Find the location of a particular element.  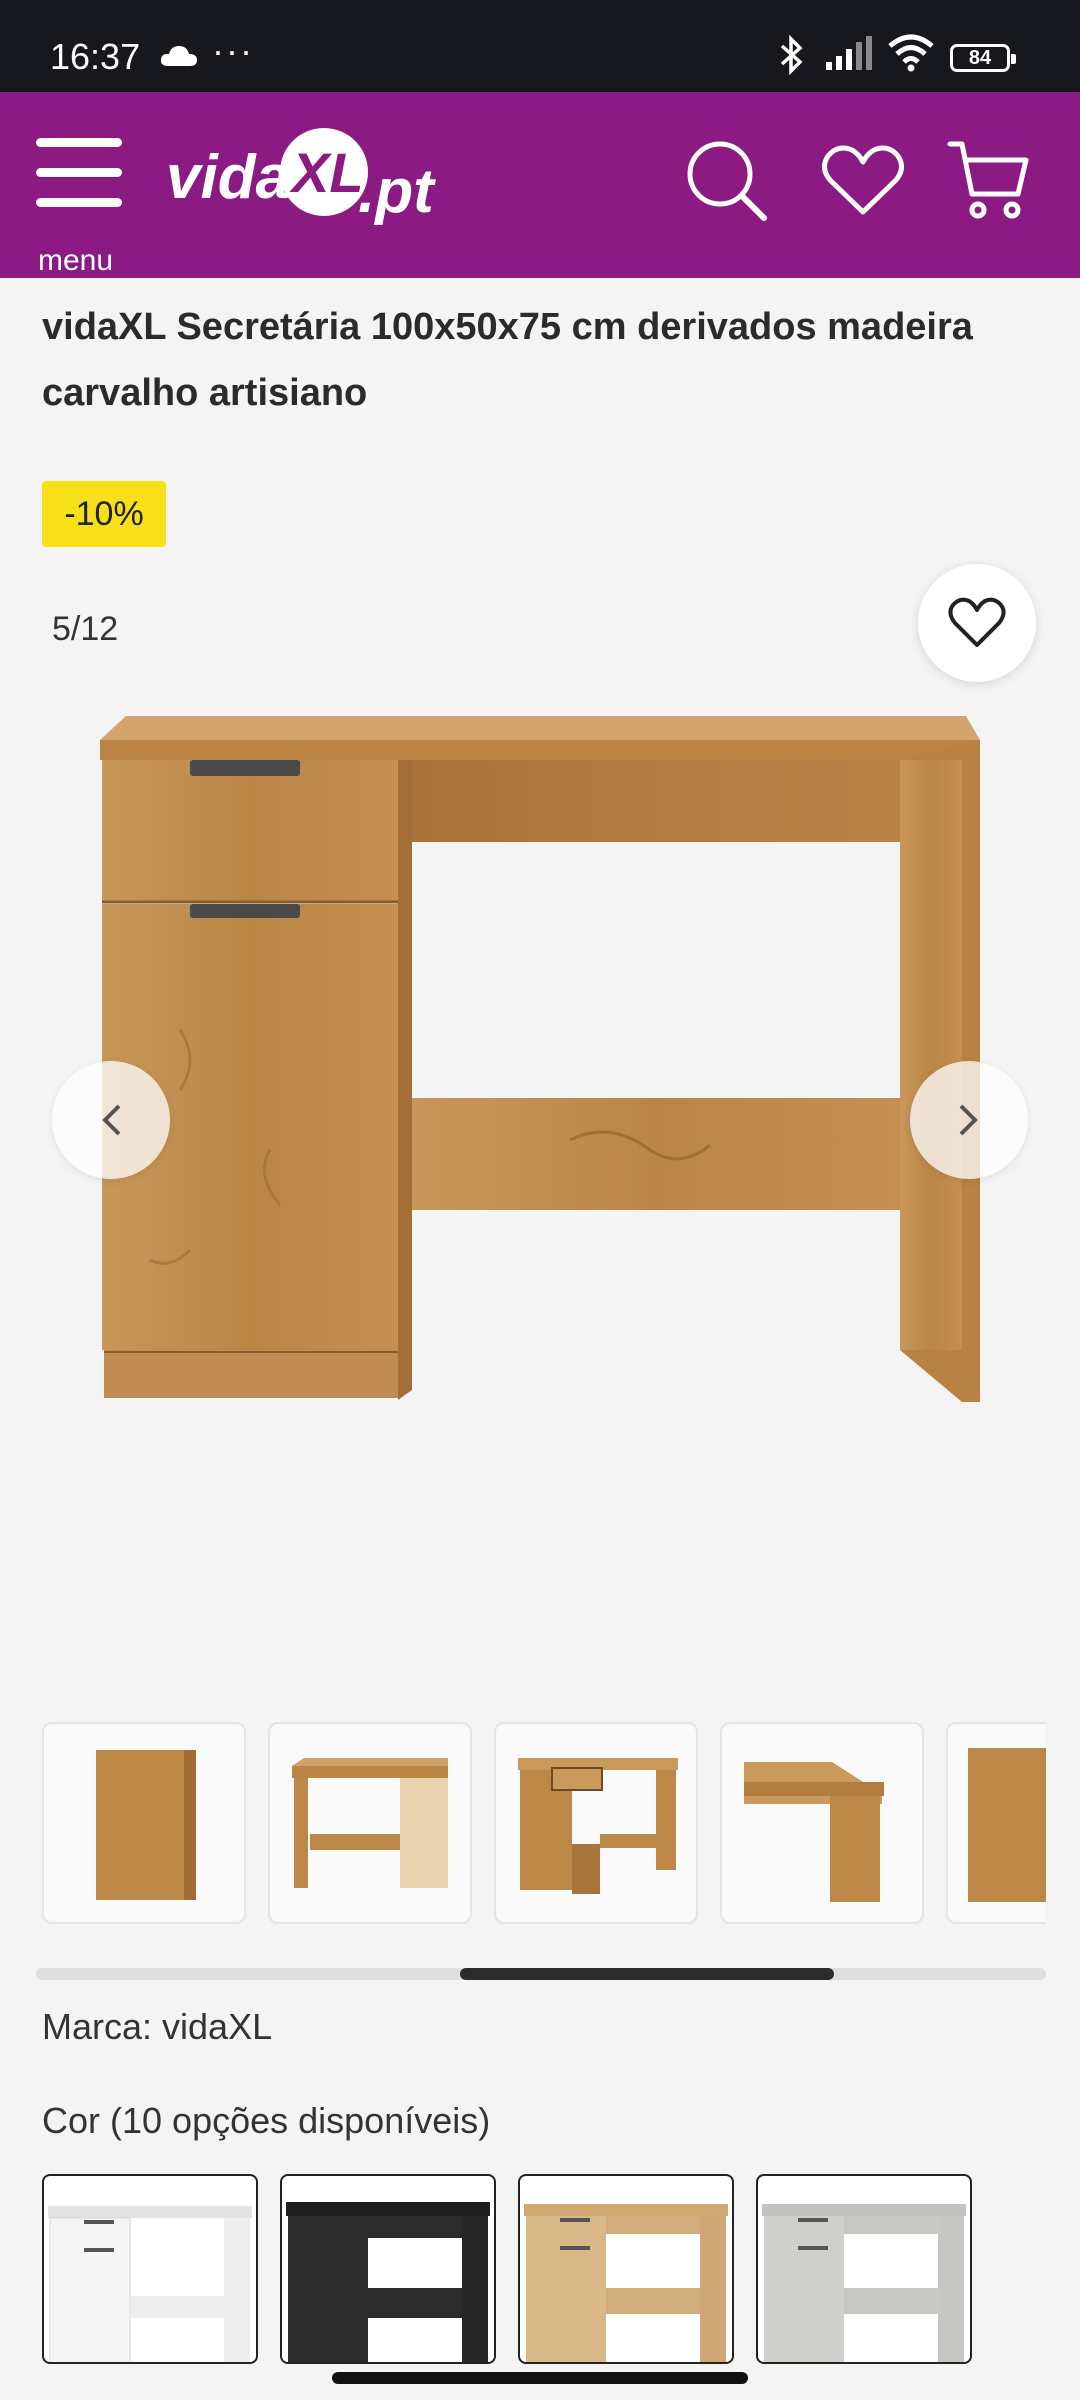

chevron-left-icon is located at coordinates (111, 1120).